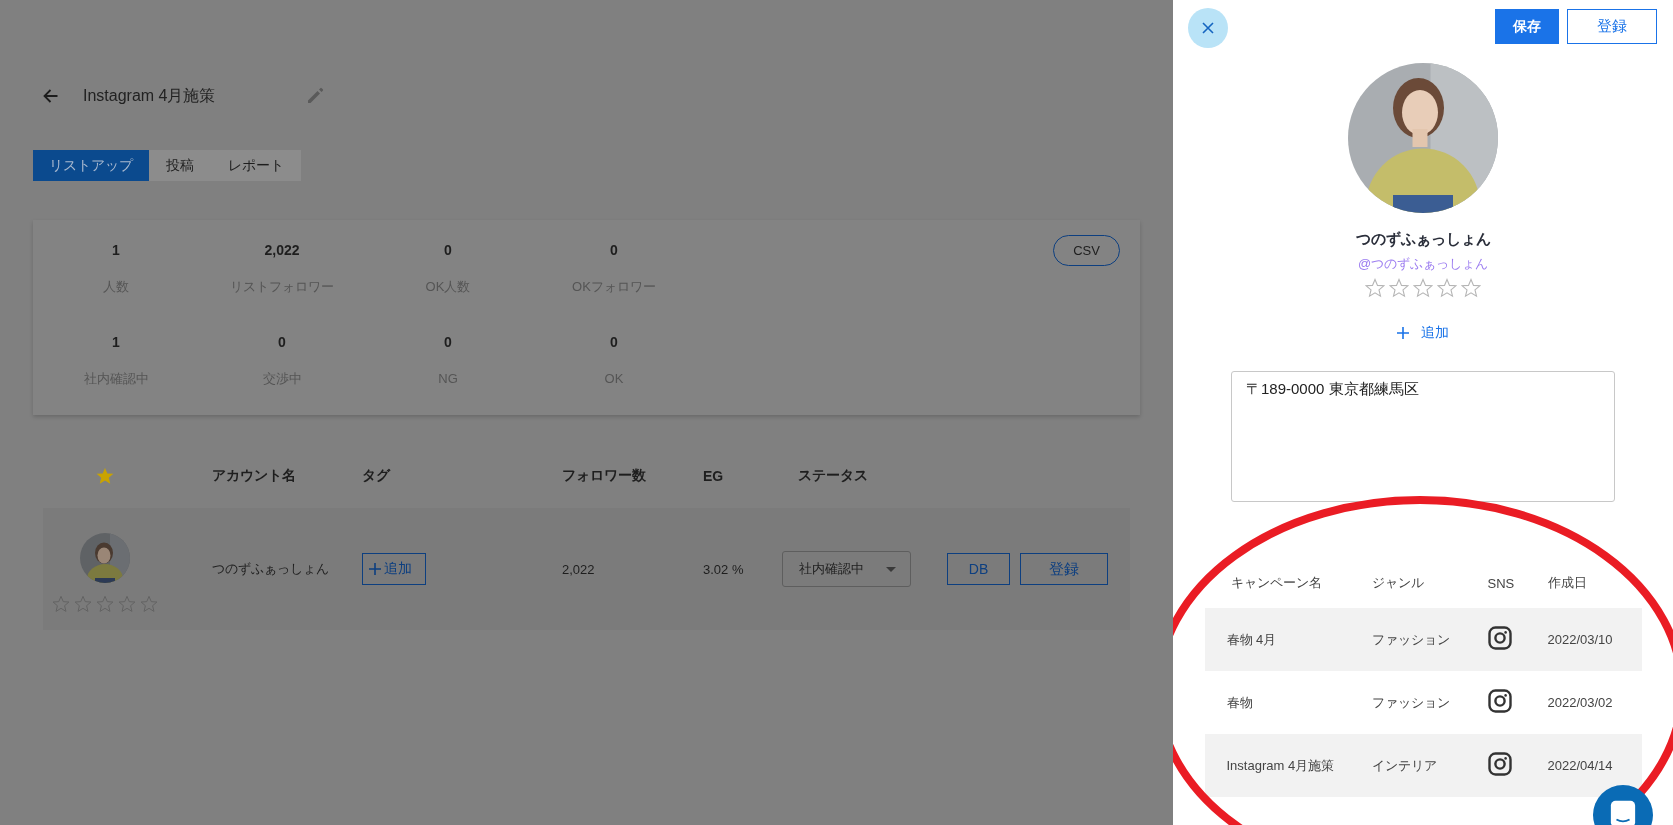 The image size is (1673, 825). What do you see at coordinates (579, 569) in the screenshot?
I see `follower-count: 2,022` at bounding box center [579, 569].